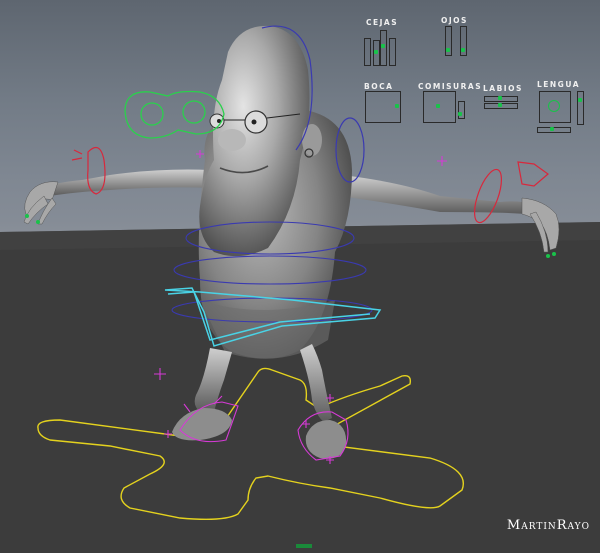 The image size is (600, 553). I want to click on left-leg, so click(213, 380).